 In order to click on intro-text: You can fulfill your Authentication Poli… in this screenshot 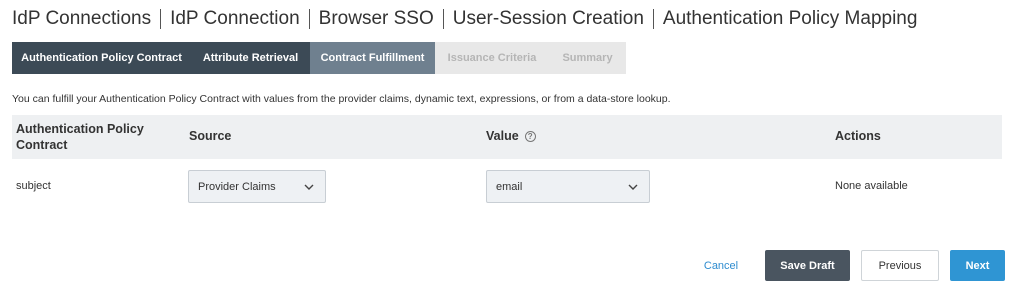, I will do `click(341, 99)`.